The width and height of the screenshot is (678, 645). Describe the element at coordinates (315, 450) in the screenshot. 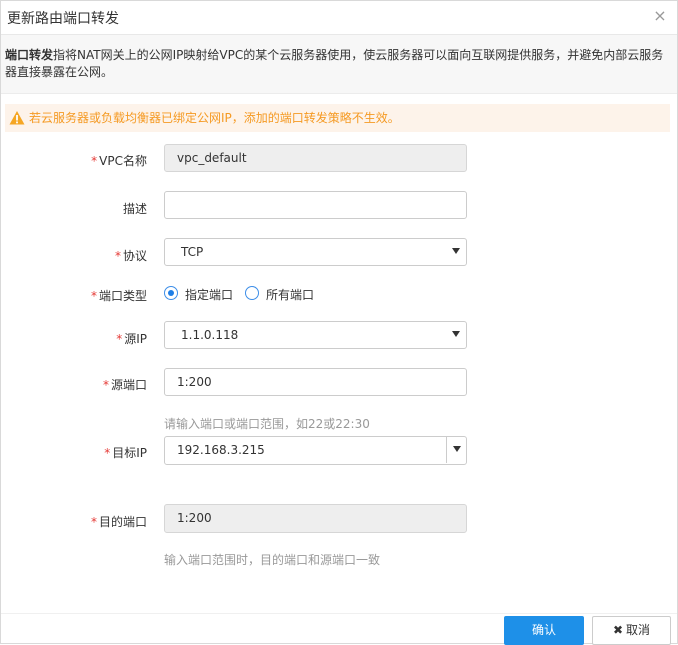

I see `target-ip-combobox: 192.168.3.215` at that location.